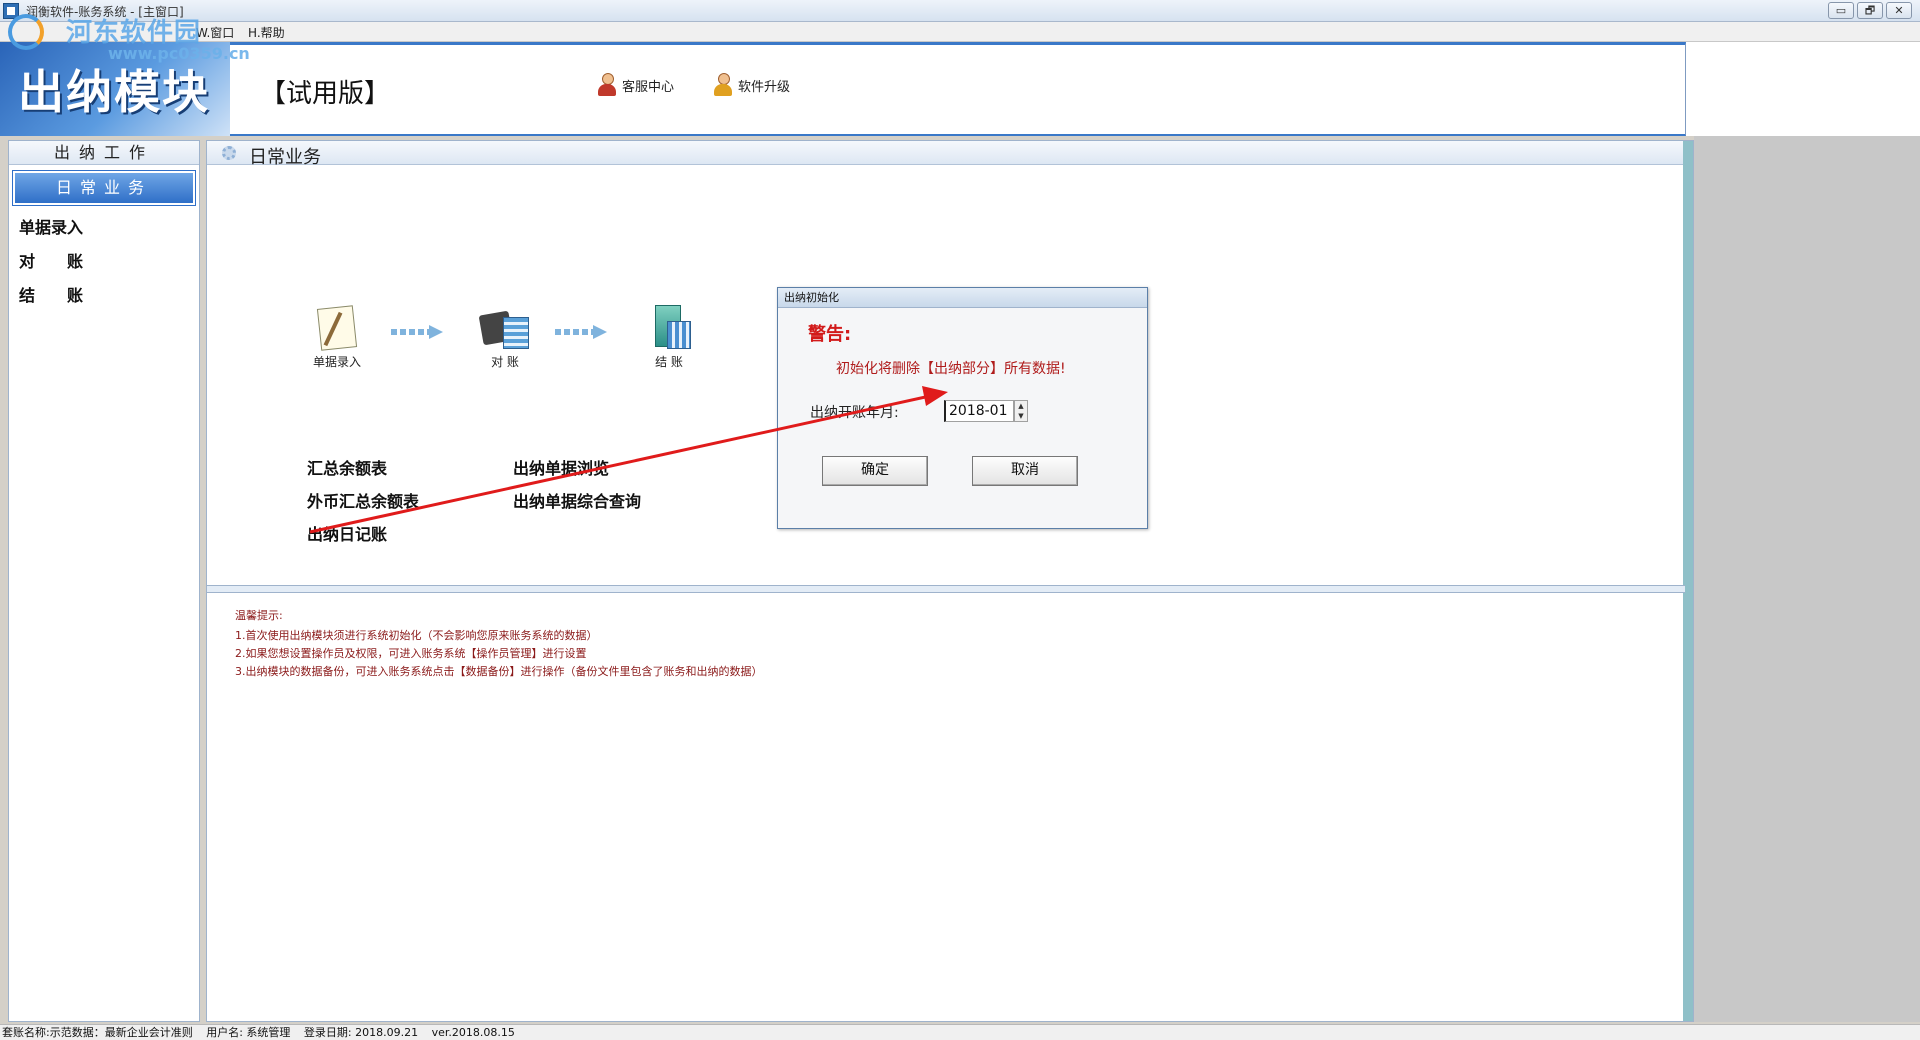  I want to click on customer-service-label: 客服中心, so click(648, 87).